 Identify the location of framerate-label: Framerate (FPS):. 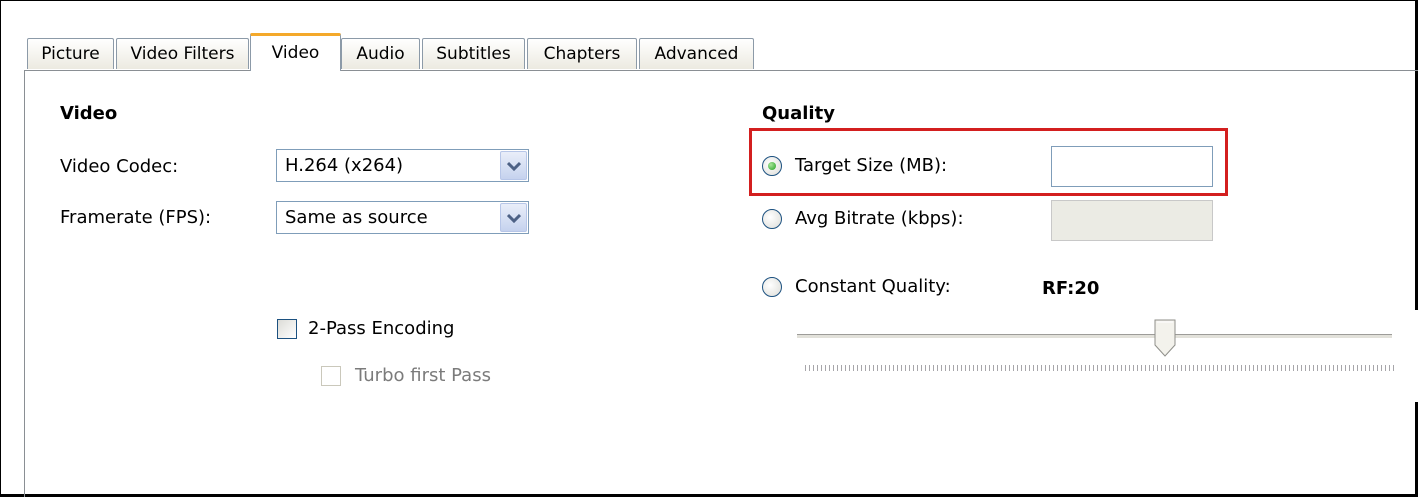
(136, 217).